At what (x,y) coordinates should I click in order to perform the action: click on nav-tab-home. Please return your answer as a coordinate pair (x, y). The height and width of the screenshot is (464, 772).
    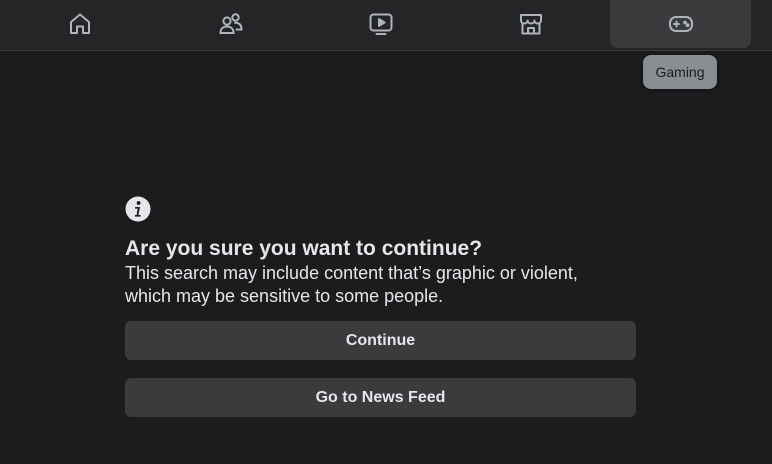
    Looking at the image, I should click on (79, 24).